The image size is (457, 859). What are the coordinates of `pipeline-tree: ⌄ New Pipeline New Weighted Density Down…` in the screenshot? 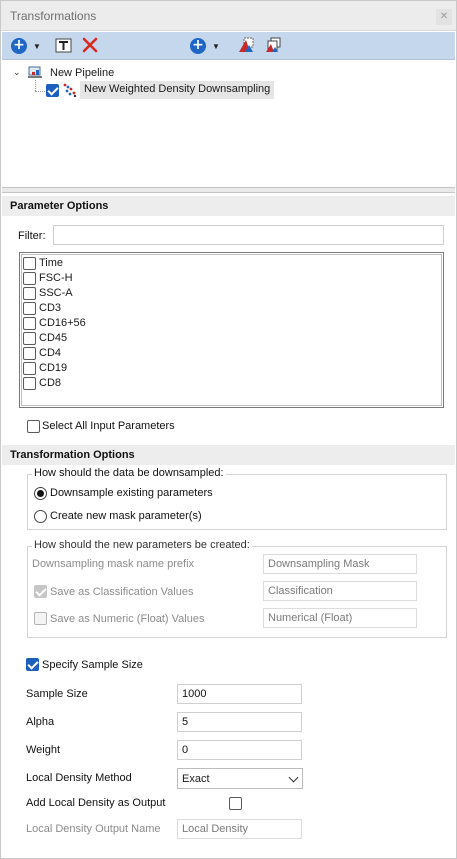 It's located at (228, 124).